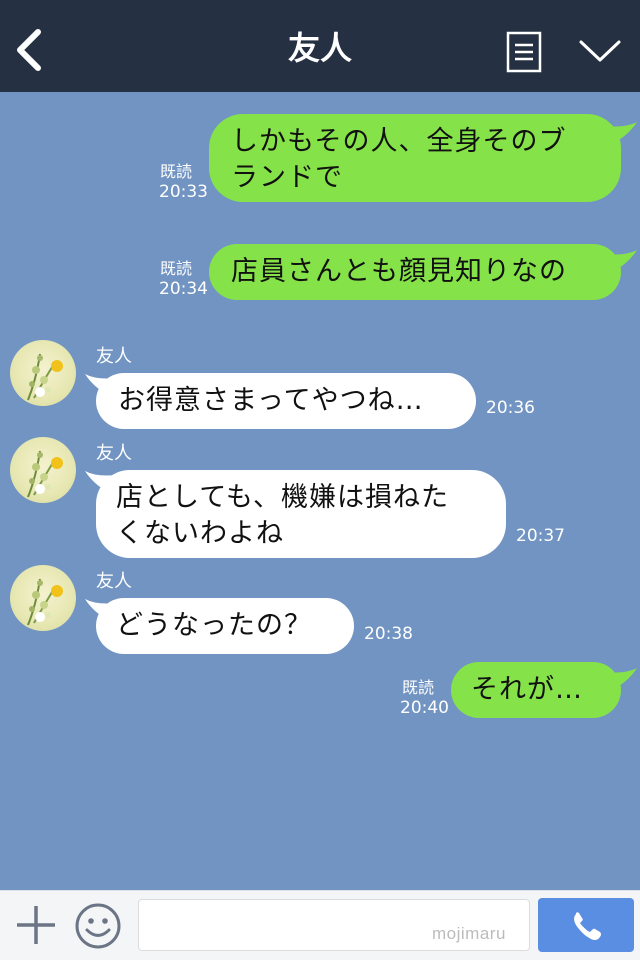 This screenshot has height=960, width=640. Describe the element at coordinates (183, 192) in the screenshot. I see `message-time: 20:33` at that location.